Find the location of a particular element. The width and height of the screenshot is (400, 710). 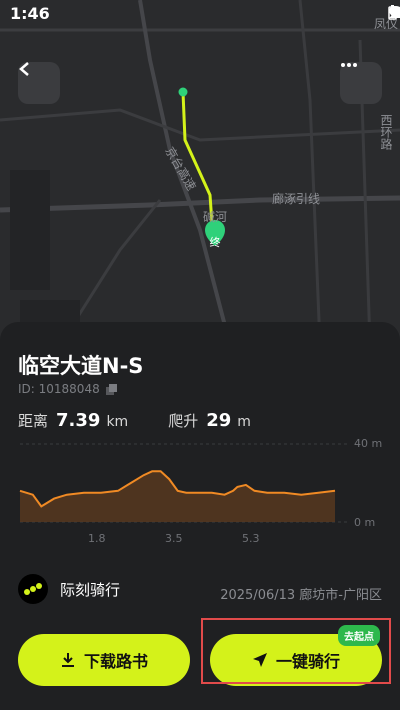

elevation-area is located at coordinates (177, 496).